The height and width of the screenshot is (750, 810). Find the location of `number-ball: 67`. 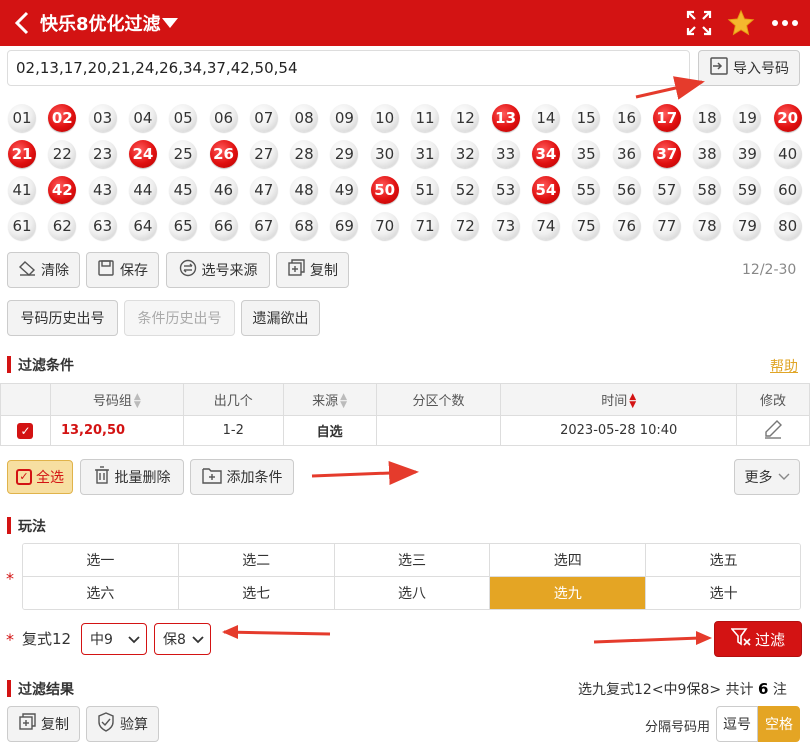

number-ball: 67 is located at coordinates (263, 226).